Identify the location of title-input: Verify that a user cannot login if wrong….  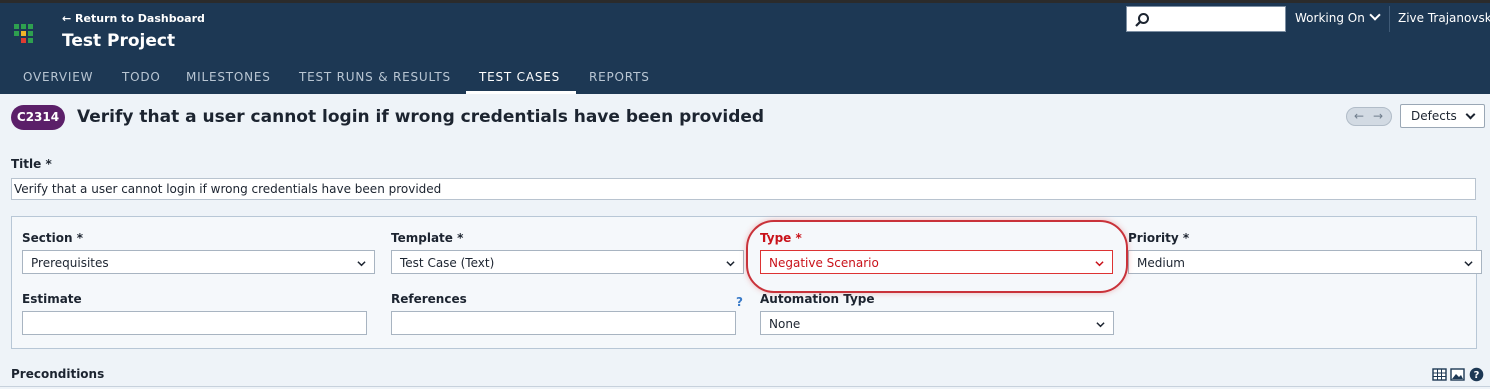
(743, 189).